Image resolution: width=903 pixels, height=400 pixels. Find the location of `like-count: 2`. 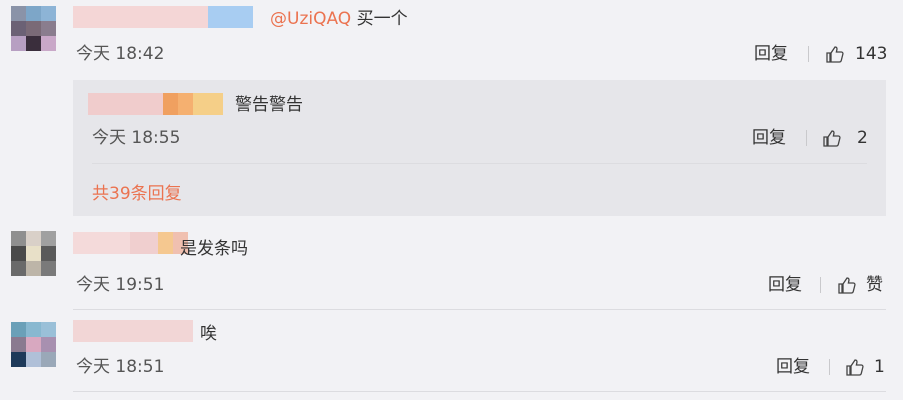

like-count: 2 is located at coordinates (862, 138).